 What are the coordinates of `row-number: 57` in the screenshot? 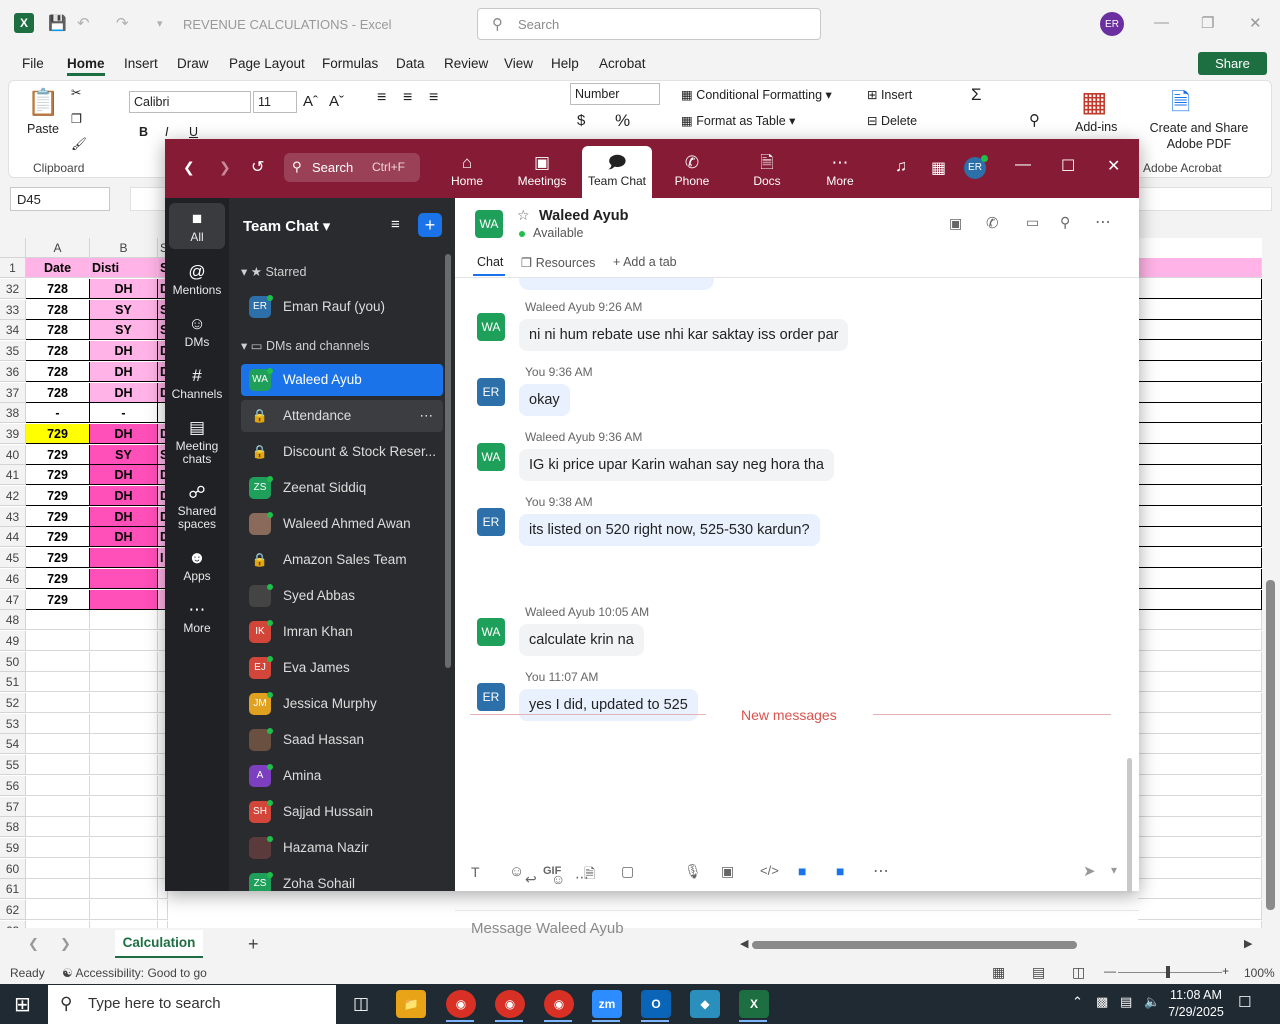 It's located at (13, 806).